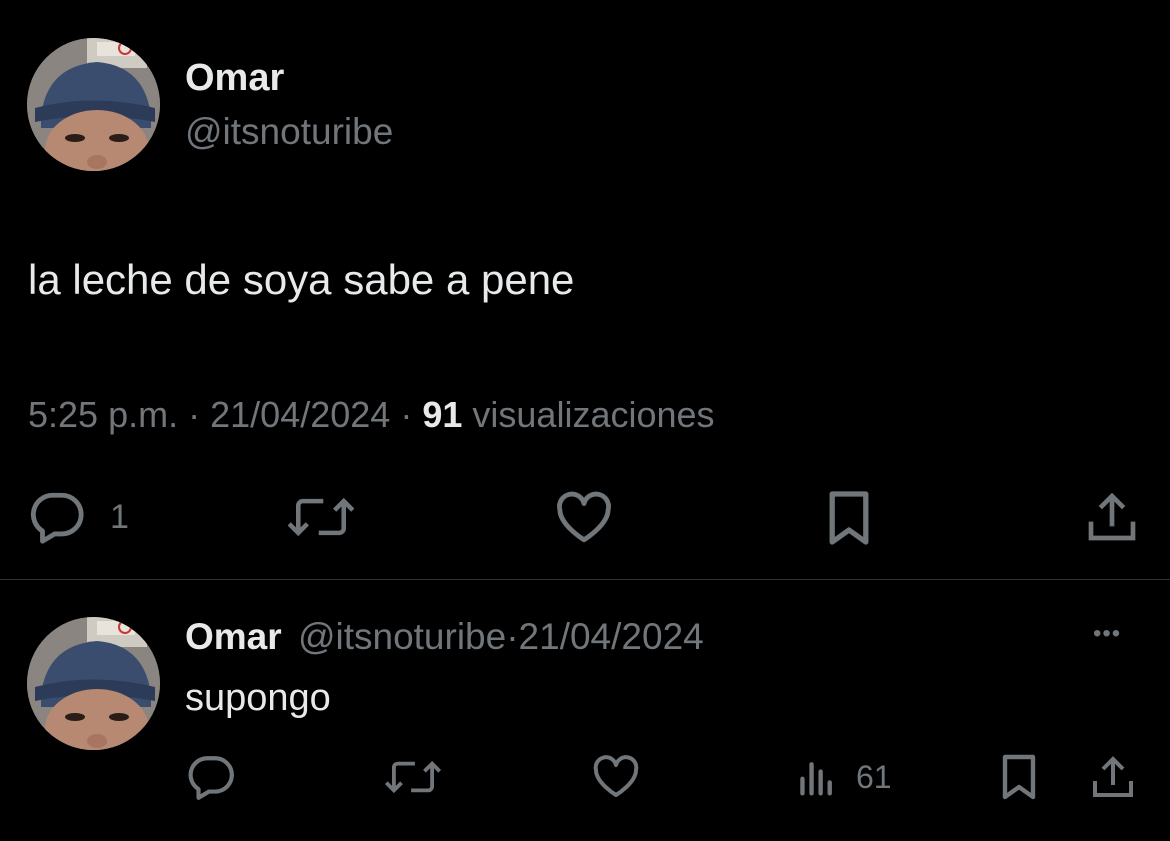  What do you see at coordinates (817, 777) in the screenshot?
I see `views-icon` at bounding box center [817, 777].